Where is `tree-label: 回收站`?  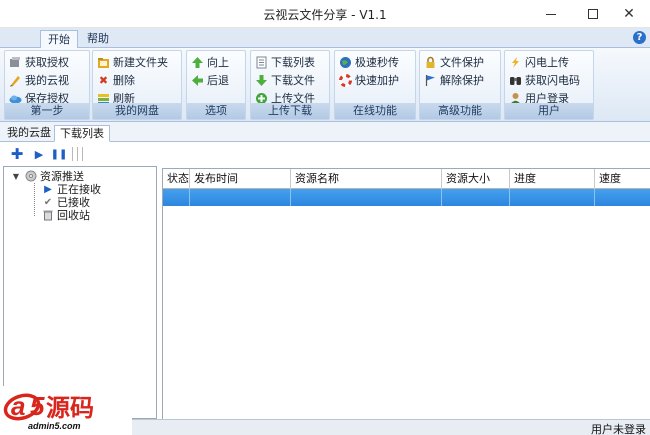 tree-label: 回收站 is located at coordinates (73, 215).